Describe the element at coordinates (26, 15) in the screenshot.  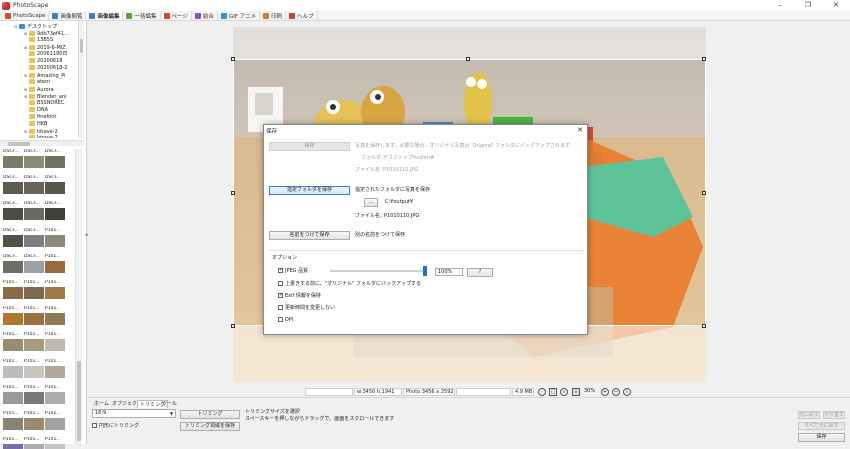
I see `menu-tab-0: PhotoScape` at that location.